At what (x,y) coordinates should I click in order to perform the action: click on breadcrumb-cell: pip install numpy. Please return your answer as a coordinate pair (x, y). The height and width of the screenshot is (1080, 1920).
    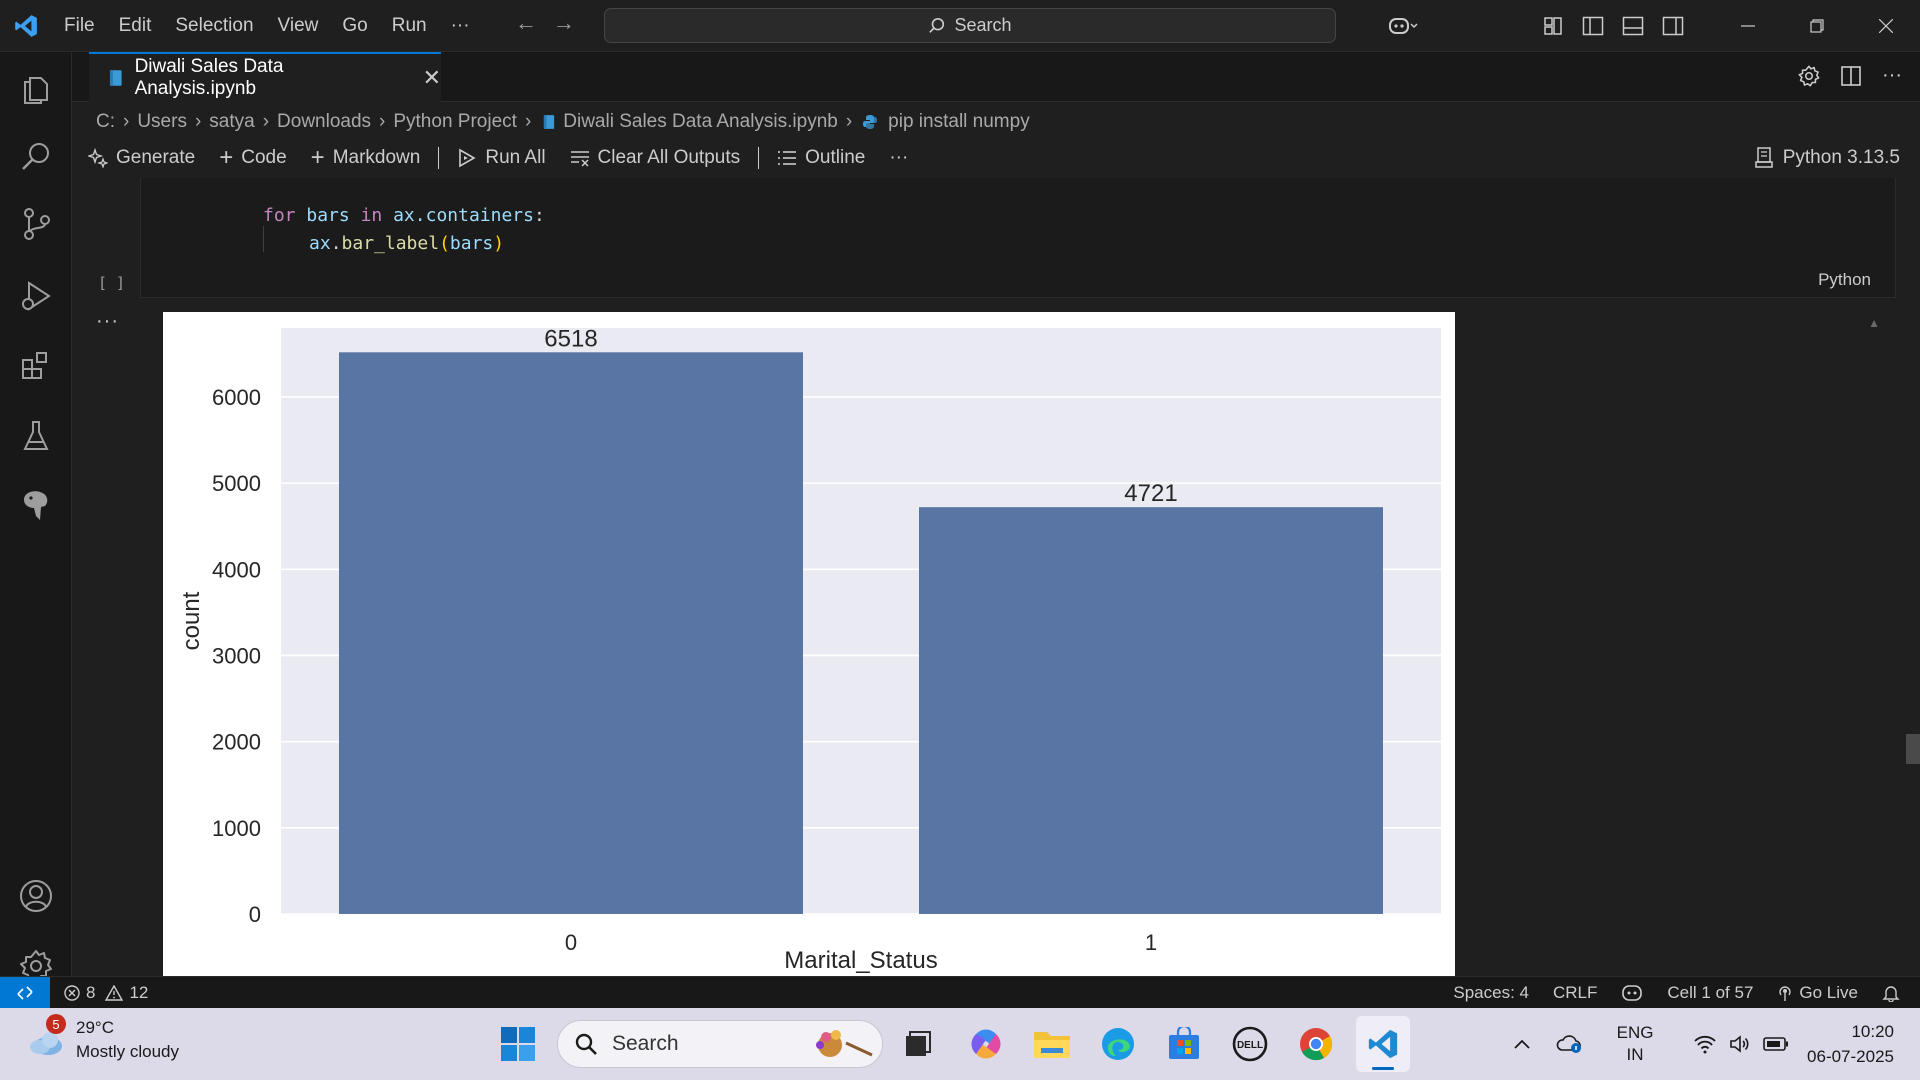
    Looking at the image, I should click on (959, 122).